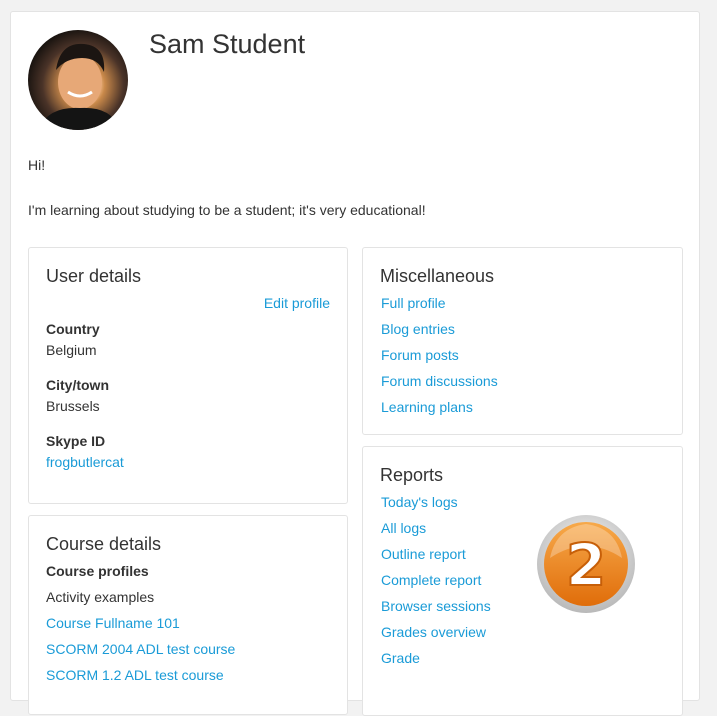 This screenshot has height=716, width=717. I want to click on field-label-skype: Skype ID, so click(76, 441).